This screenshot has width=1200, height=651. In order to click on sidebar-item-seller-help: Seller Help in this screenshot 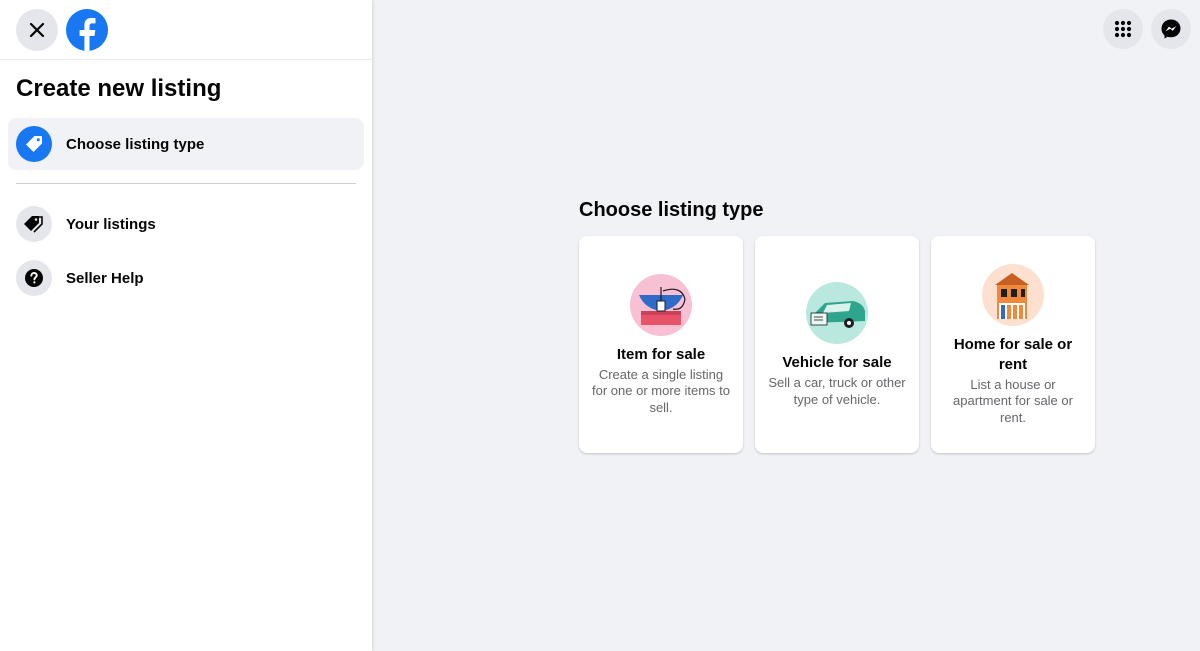, I will do `click(186, 278)`.